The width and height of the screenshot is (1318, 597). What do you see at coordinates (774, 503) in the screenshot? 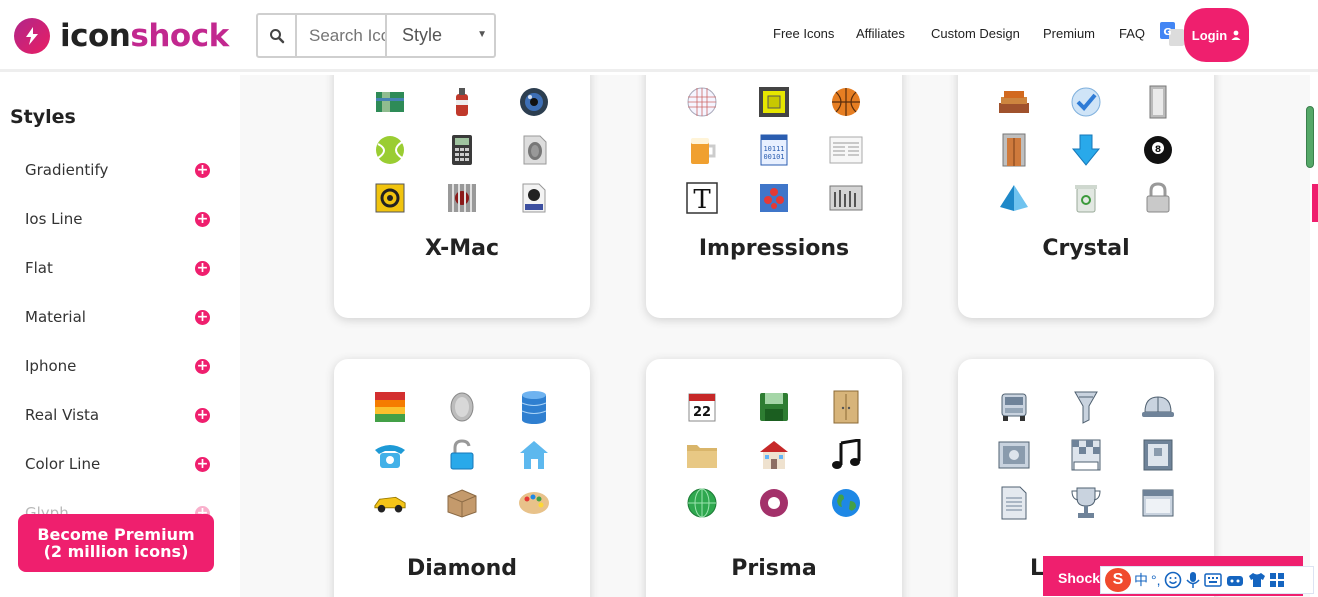
I see `record-icon` at bounding box center [774, 503].